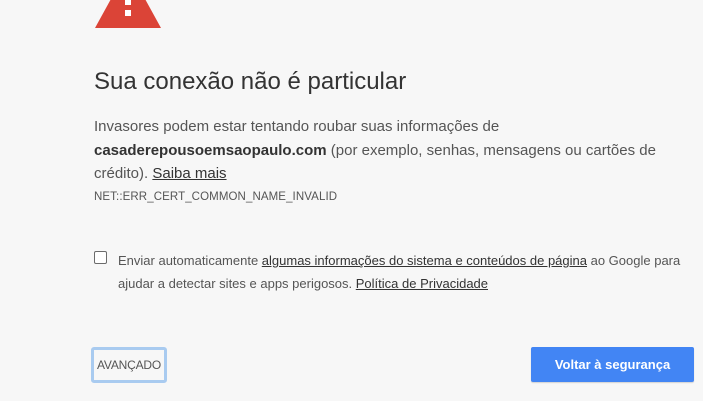 This screenshot has width=703, height=401. What do you see at coordinates (128, 14) in the screenshot?
I see `warning-triangle-icon` at bounding box center [128, 14].